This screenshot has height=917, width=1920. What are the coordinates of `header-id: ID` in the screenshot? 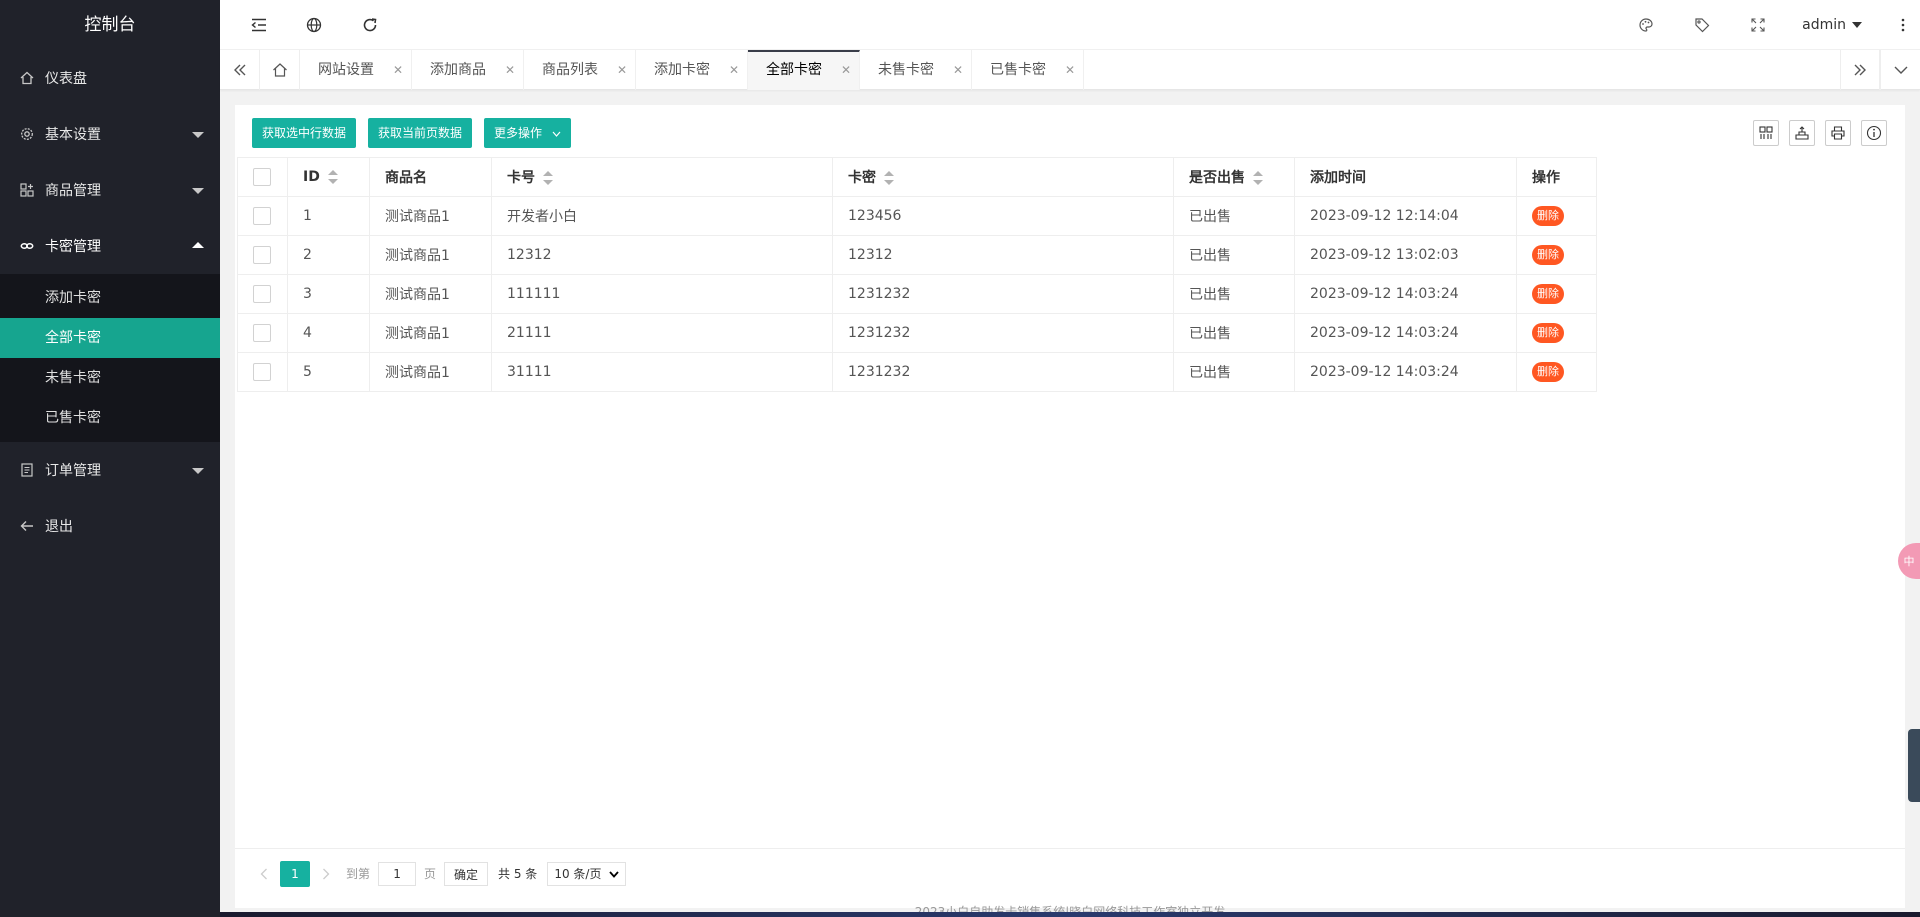 It's located at (328, 177).